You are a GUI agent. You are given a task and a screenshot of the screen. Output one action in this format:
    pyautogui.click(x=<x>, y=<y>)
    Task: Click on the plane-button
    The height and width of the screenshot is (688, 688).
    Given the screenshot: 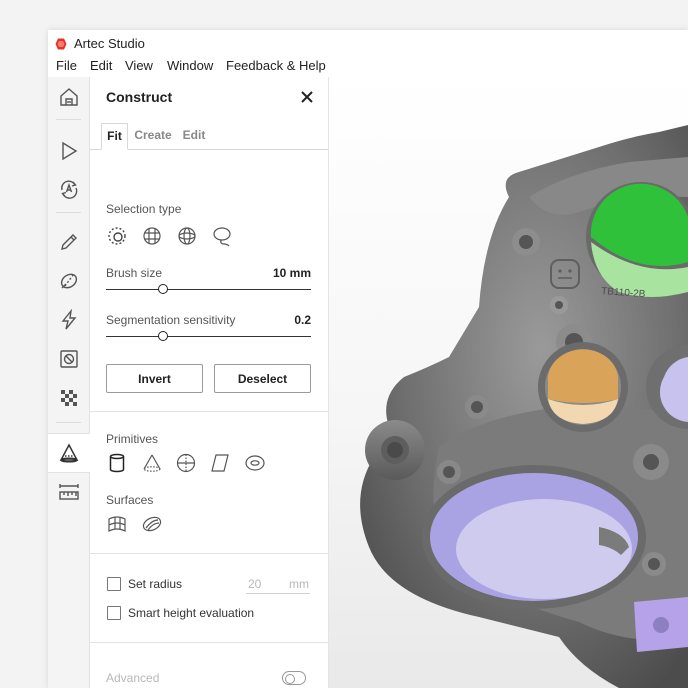 What is the action you would take?
    pyautogui.click(x=220, y=463)
    